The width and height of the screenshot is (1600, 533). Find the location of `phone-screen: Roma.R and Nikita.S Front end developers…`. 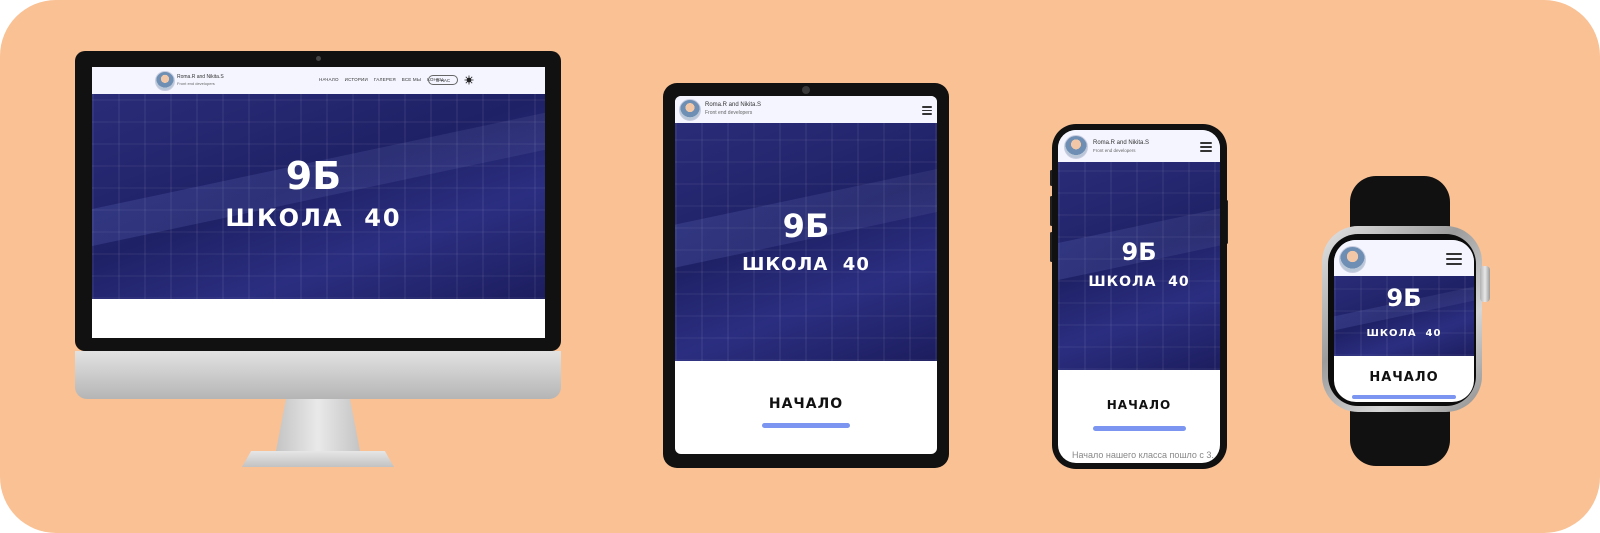

phone-screen: Roma.R and Nikita.S Front end developers… is located at coordinates (1139, 296).